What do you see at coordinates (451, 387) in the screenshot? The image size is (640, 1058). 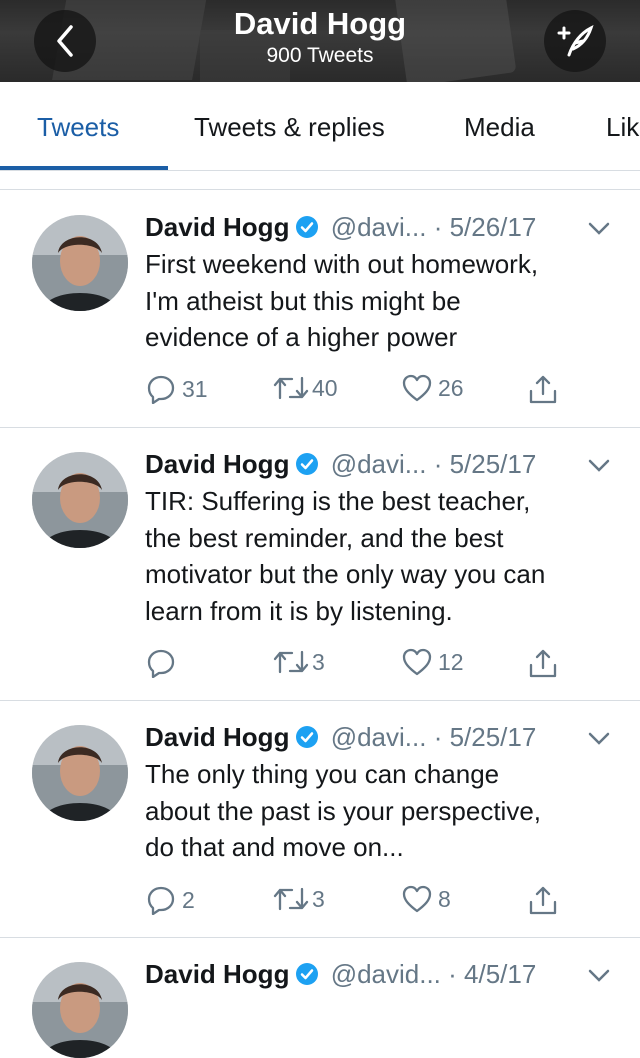 I see `like-count: 26` at bounding box center [451, 387].